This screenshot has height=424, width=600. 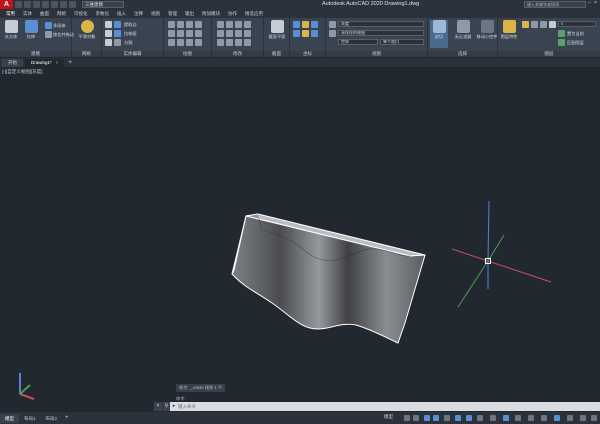 I want to click on extrude-faces-icon, so click(x=117, y=33).